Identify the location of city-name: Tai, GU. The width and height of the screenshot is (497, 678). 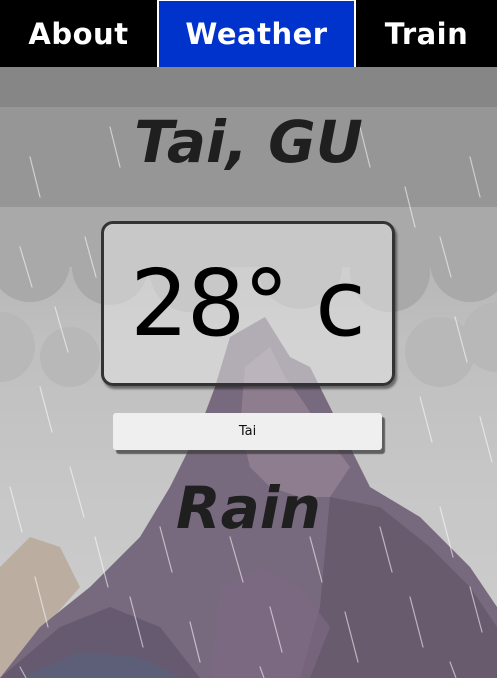
(248, 142).